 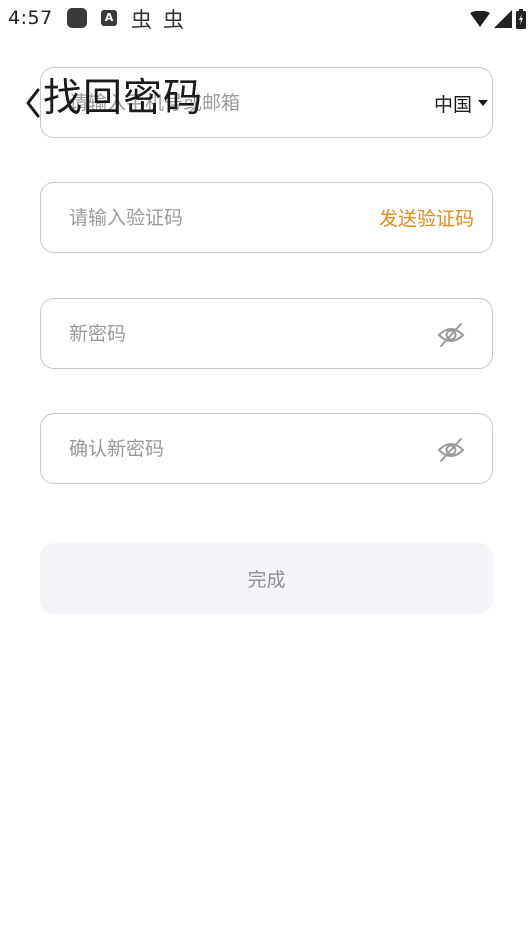 What do you see at coordinates (123, 98) in the screenshot?
I see `page-title: 找回密码` at bounding box center [123, 98].